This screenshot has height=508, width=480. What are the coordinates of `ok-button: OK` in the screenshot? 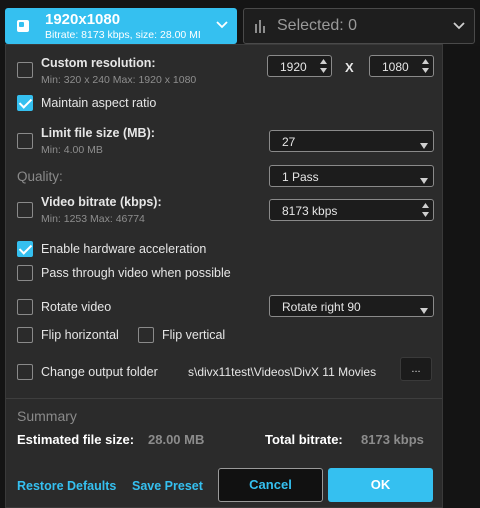 It's located at (380, 485).